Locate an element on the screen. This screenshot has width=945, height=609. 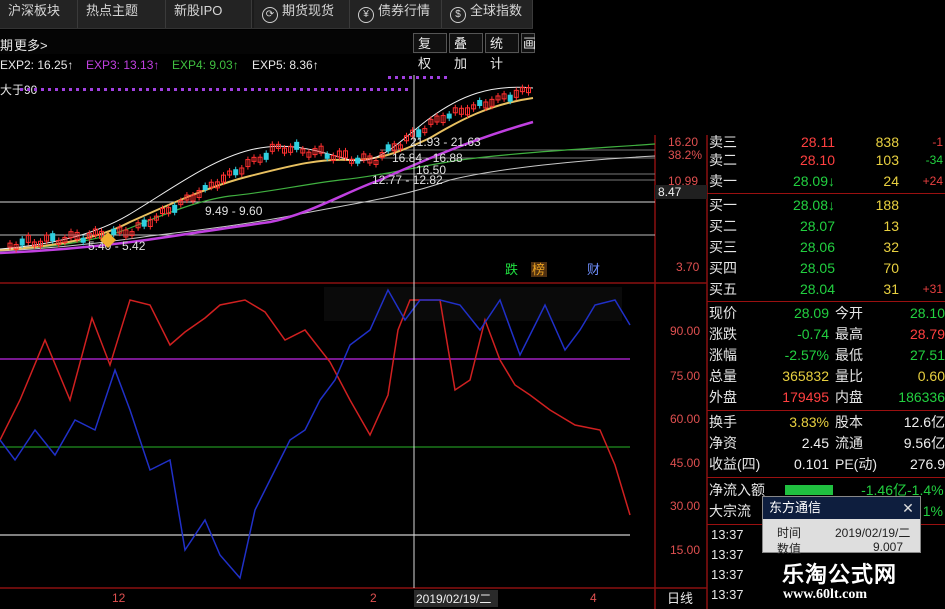
price-cursor-label: 8.47 is located at coordinates (670, 192).